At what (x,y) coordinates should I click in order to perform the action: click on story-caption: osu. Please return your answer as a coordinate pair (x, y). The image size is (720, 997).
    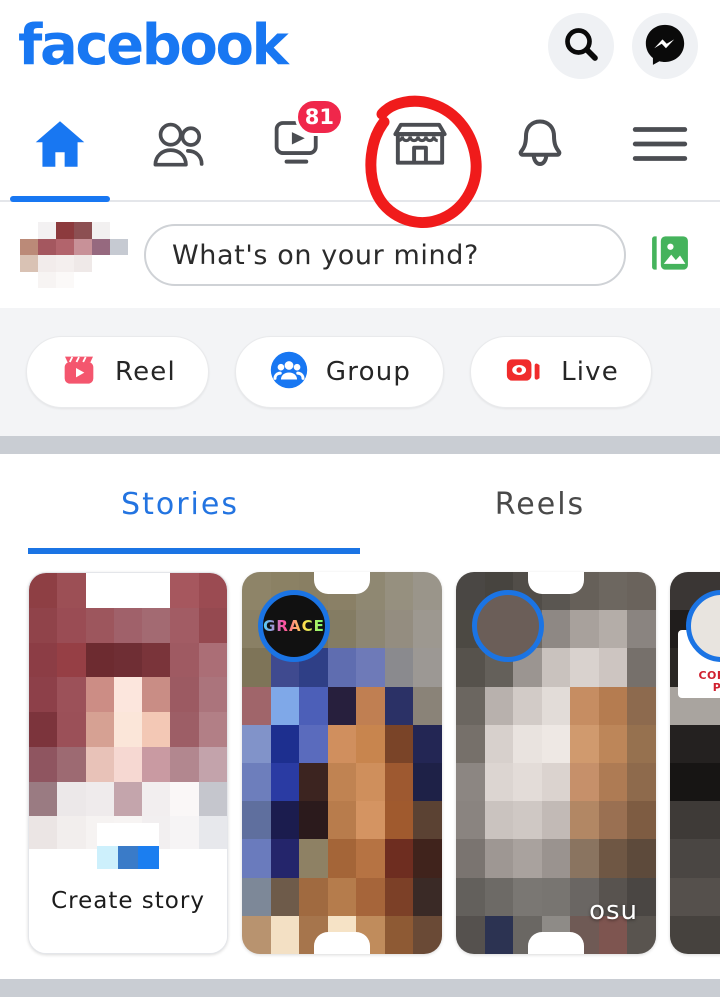
    Looking at the image, I should click on (613, 911).